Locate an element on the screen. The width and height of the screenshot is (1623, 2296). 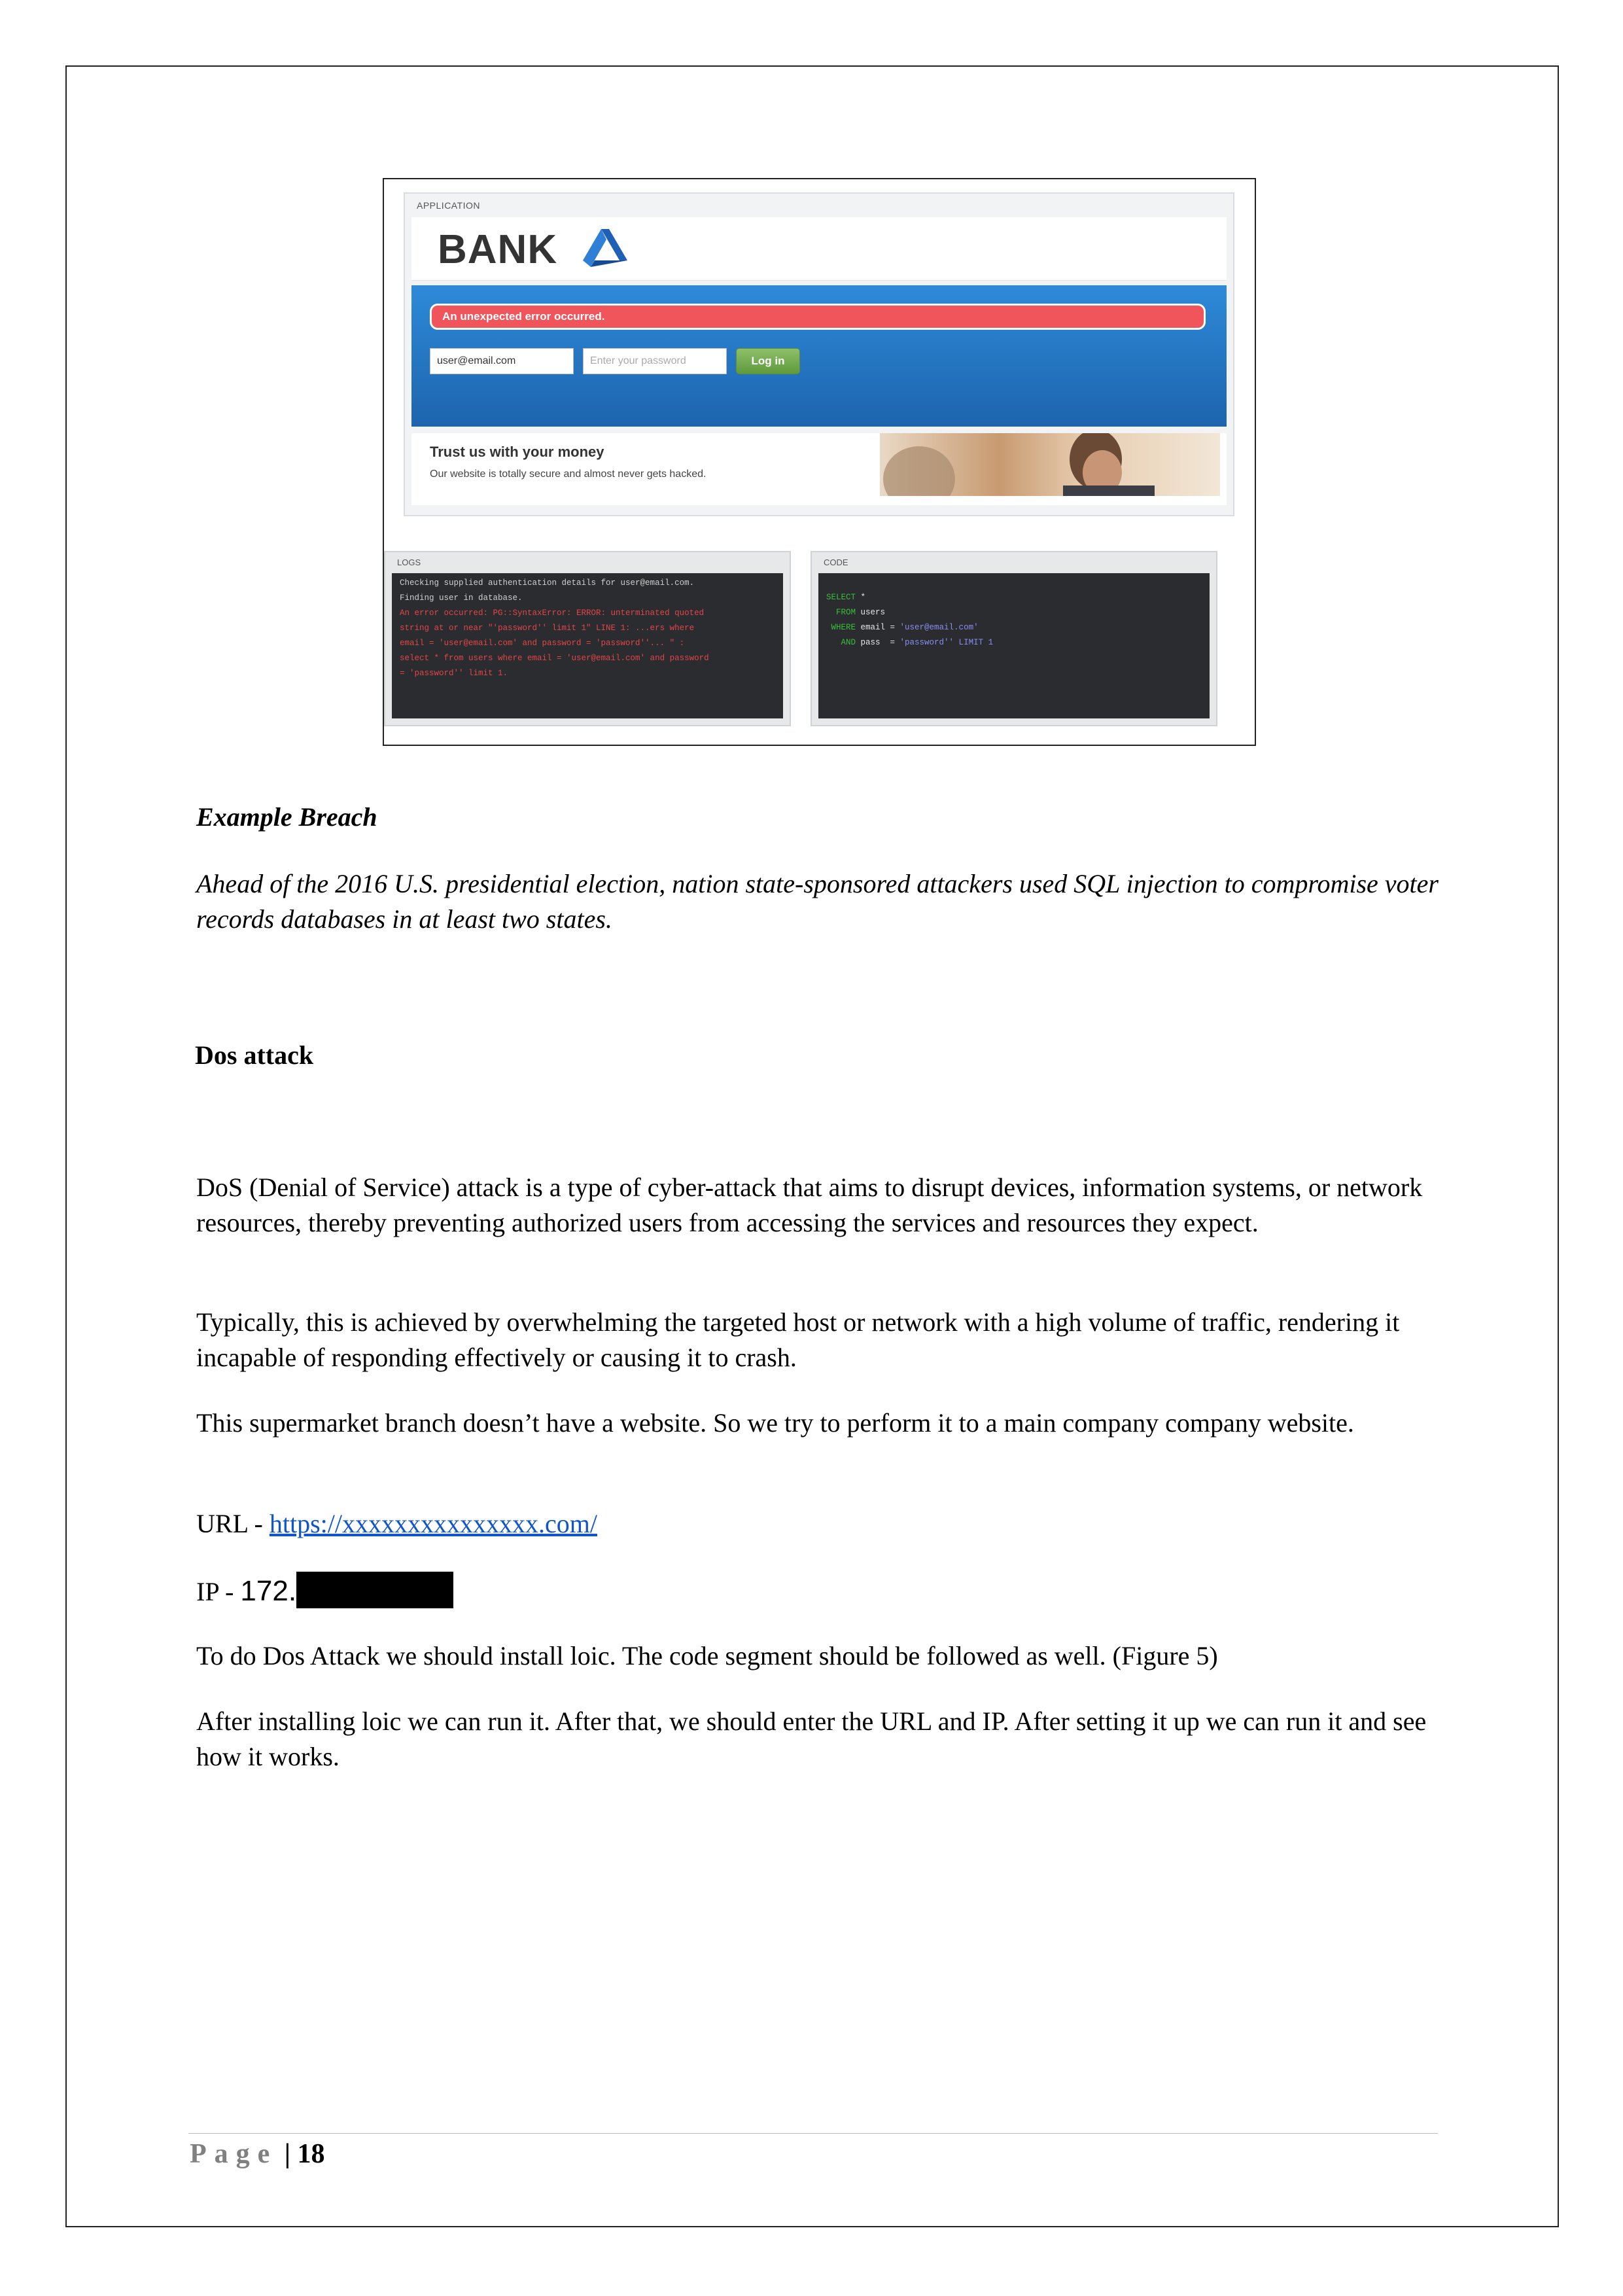
ip-label: IP - is located at coordinates (219, 1592).